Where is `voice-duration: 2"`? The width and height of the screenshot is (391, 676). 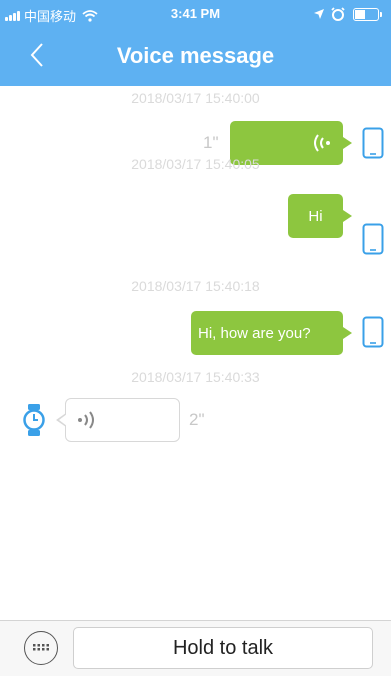 voice-duration: 2" is located at coordinates (197, 419).